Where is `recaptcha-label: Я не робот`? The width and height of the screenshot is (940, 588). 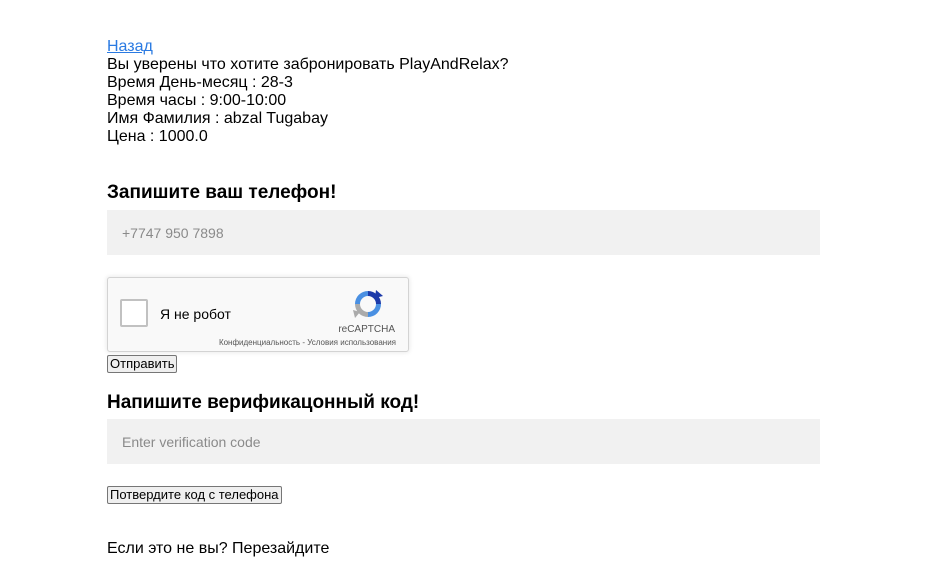 recaptcha-label: Я не робот is located at coordinates (195, 314).